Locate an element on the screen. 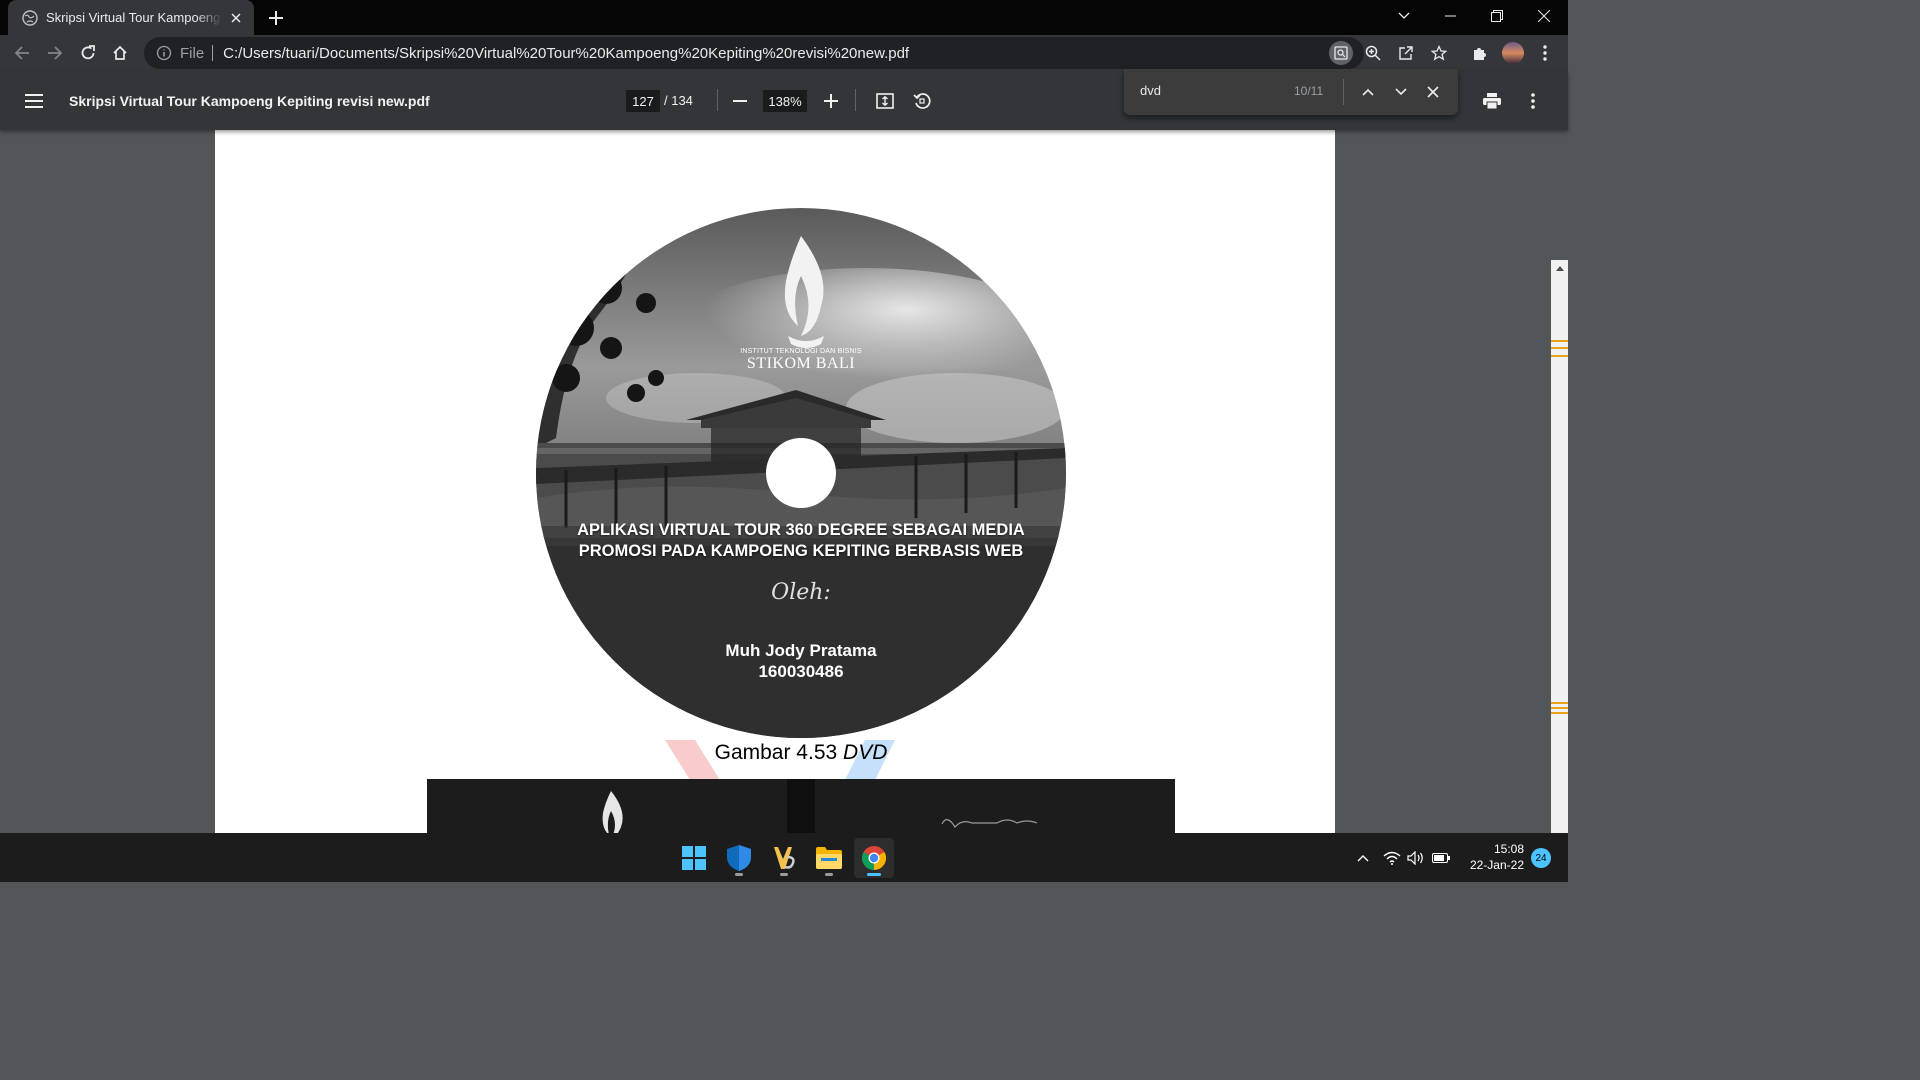  find-previous-icon is located at coordinates (1368, 92).